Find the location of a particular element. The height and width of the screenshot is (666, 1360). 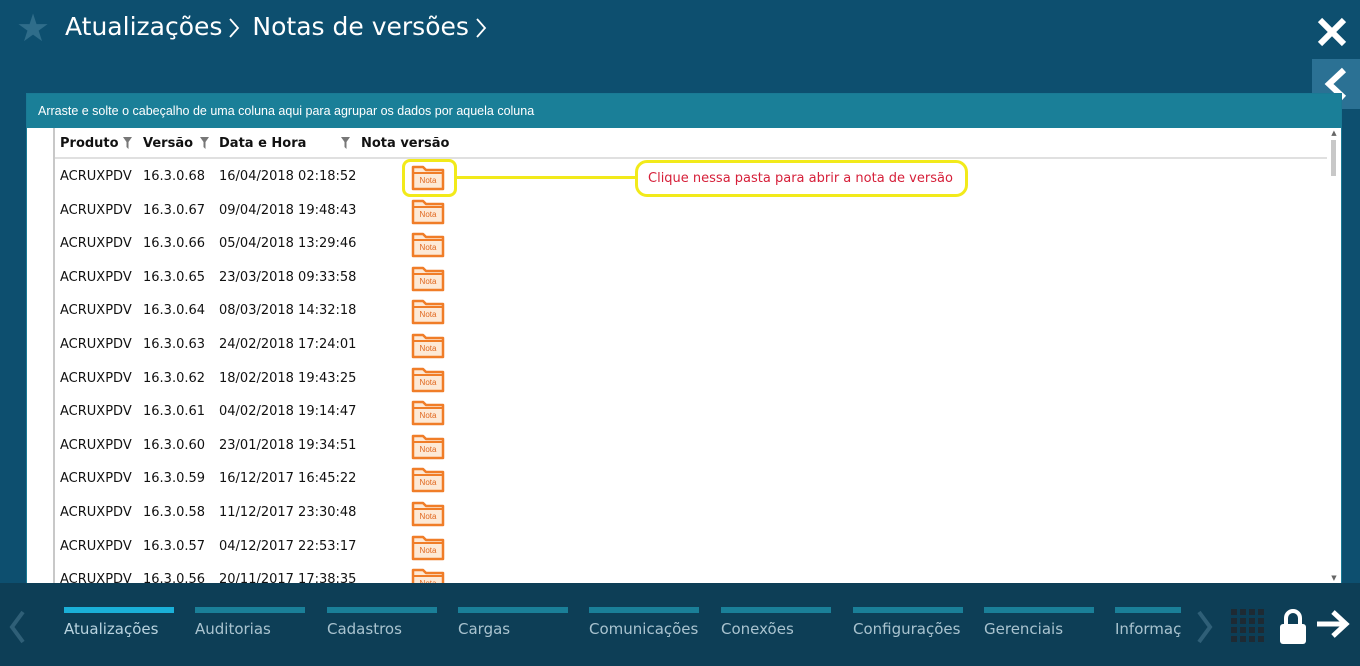

nav-item-conexoes: Conexões is located at coordinates (776, 627).